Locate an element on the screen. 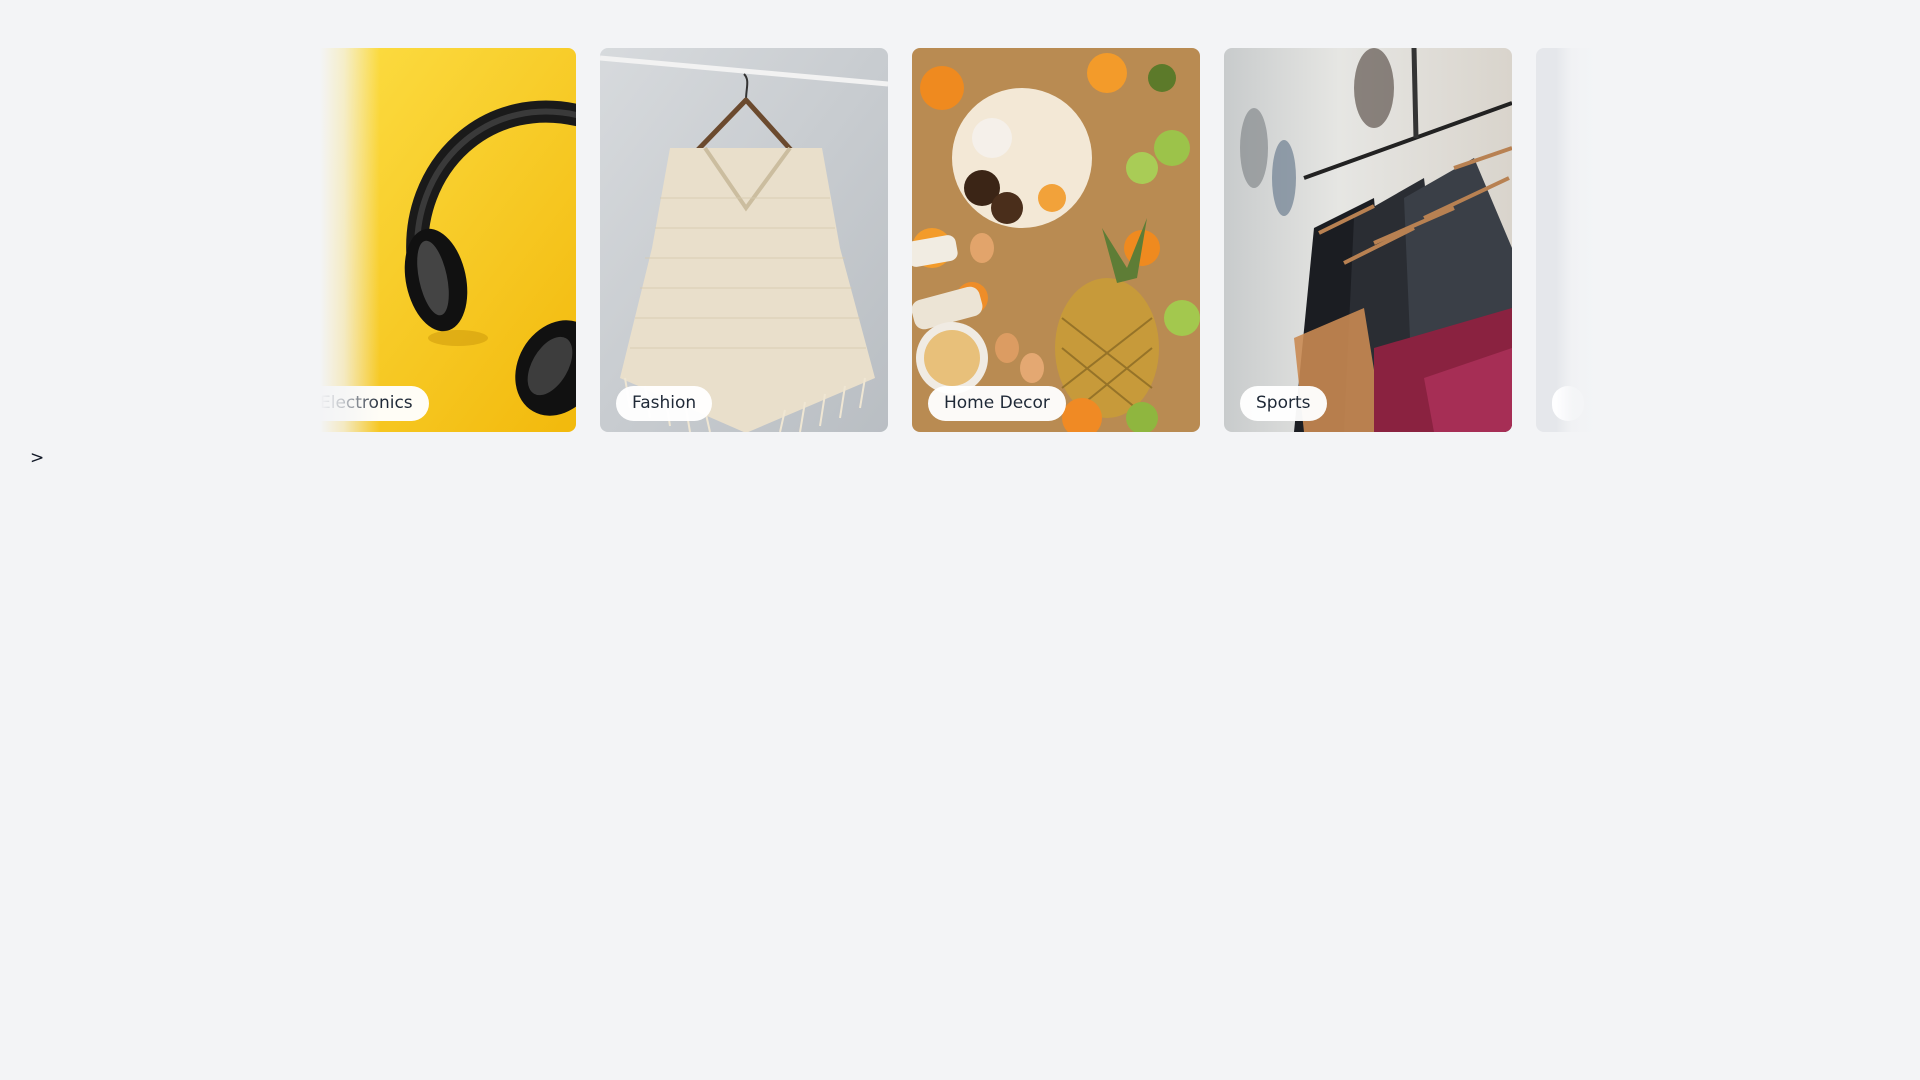  category-card-electronics: Electronics is located at coordinates (448, 240).